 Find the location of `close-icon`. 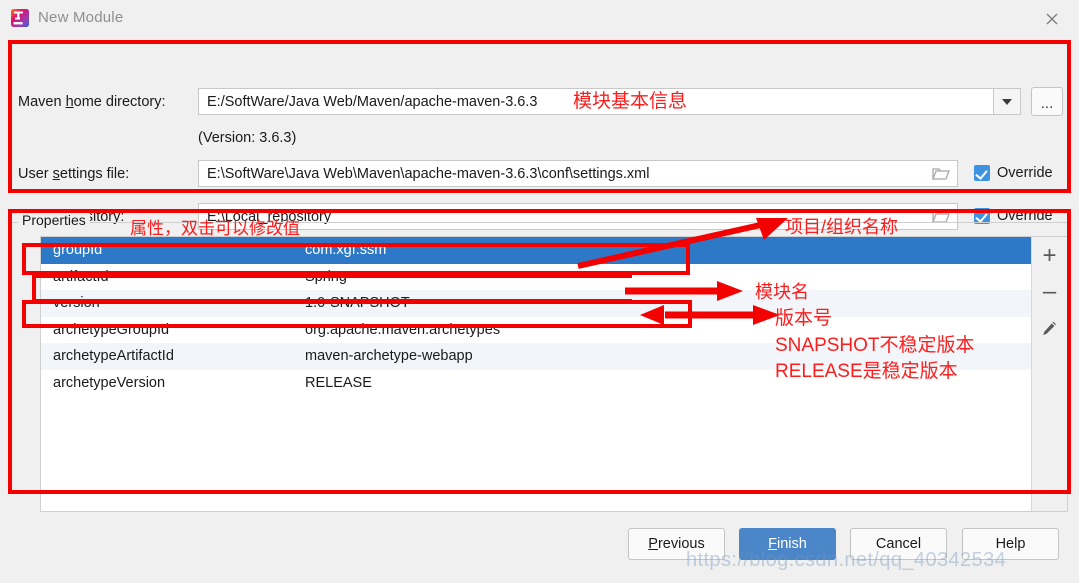

close-icon is located at coordinates (1052, 19).